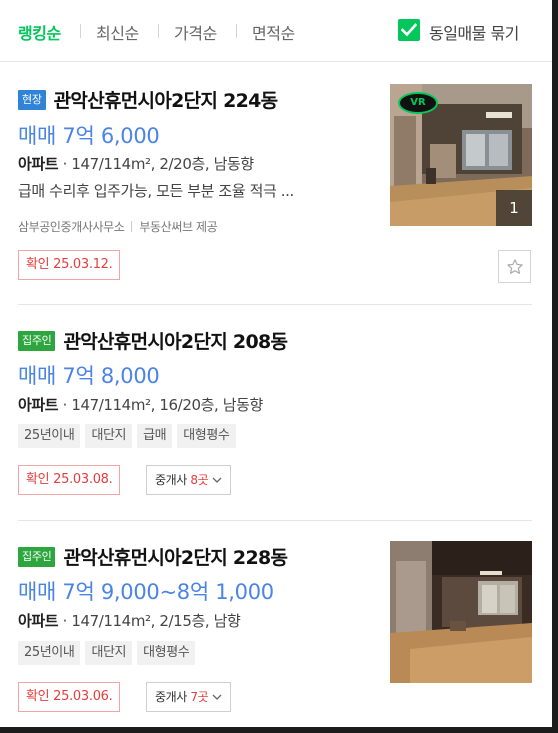 This screenshot has height=733, width=558. I want to click on listing-spec: 아파트 · 147/114m², 2/20층, 남동향, so click(136, 164).